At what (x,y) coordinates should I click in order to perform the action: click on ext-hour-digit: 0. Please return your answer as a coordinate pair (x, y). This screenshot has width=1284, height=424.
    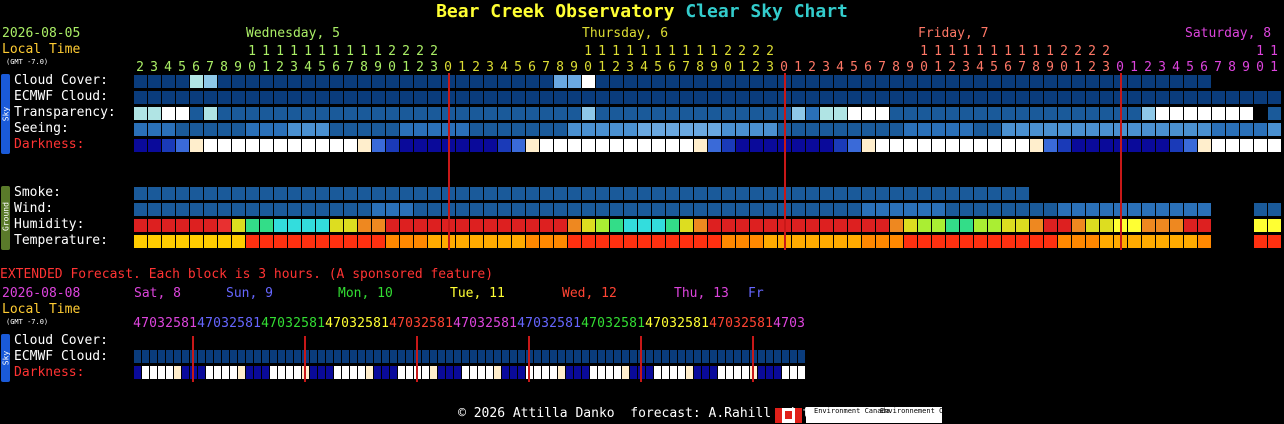
    Looking at the image, I should click on (217, 323).